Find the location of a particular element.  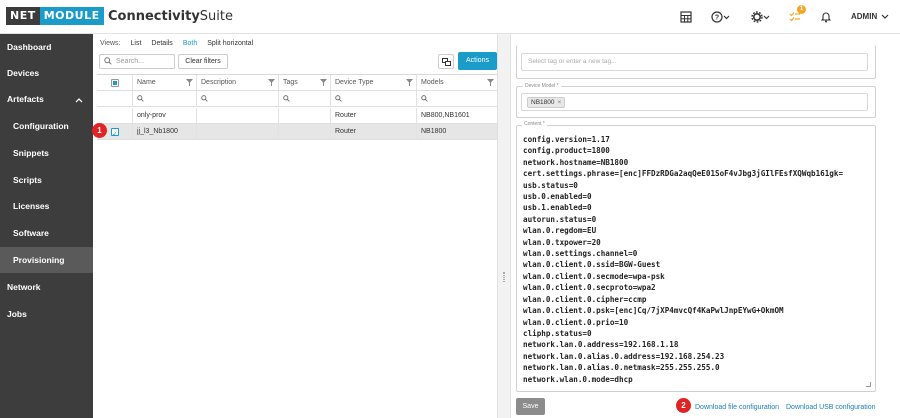

view-list: List is located at coordinates (136, 43).